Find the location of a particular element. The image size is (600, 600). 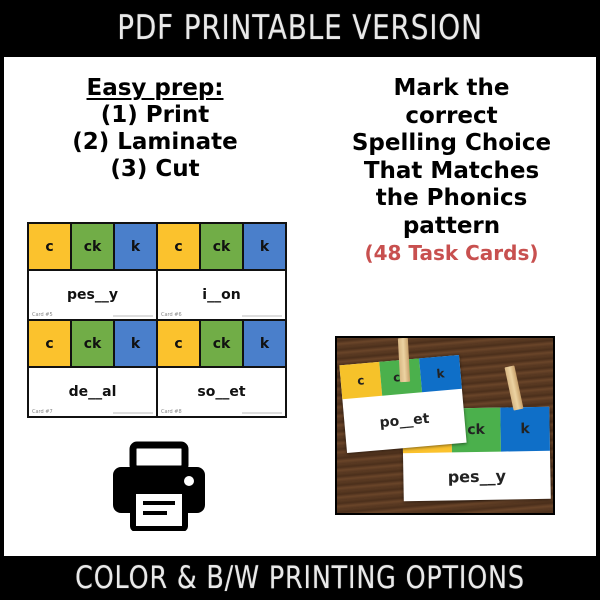

card-number: Card #8 is located at coordinates (171, 412).